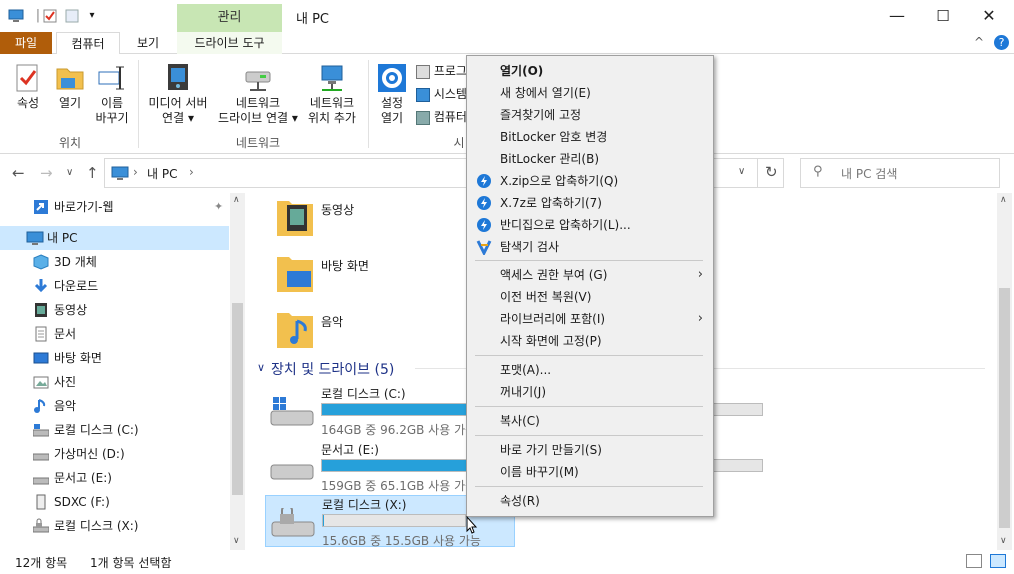 The image size is (1014, 574). I want to click on tab-computer: 컴퓨터, so click(88, 43).